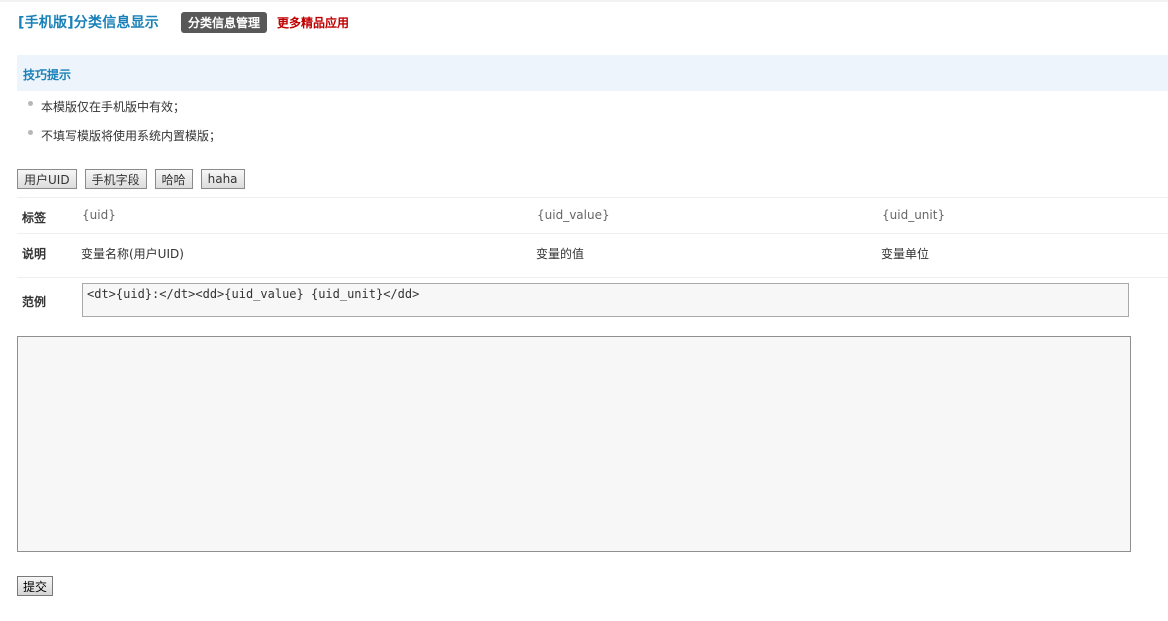 Image resolution: width=1168 pixels, height=621 pixels. I want to click on header: [手机版]分类信息显示 分类信息管理 更多精品应用, so click(183, 22).